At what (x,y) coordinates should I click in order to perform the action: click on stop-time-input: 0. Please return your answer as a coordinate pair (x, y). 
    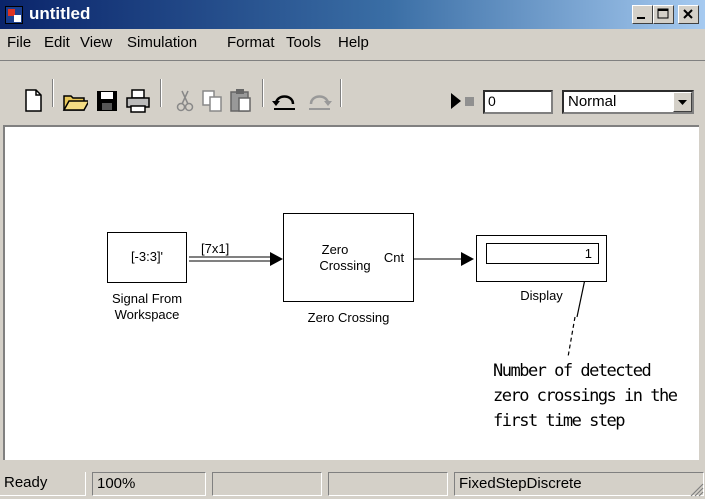
    Looking at the image, I should click on (518, 102).